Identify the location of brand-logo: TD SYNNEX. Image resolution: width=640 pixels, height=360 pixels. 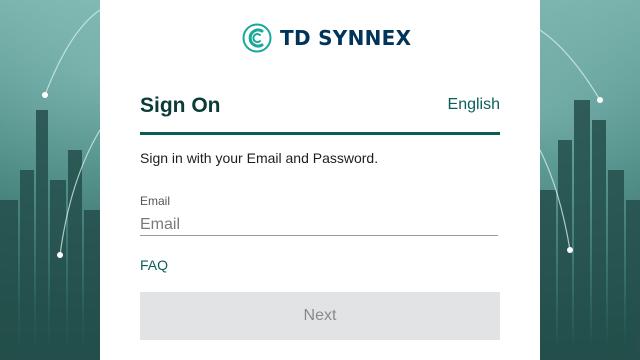
(326, 38).